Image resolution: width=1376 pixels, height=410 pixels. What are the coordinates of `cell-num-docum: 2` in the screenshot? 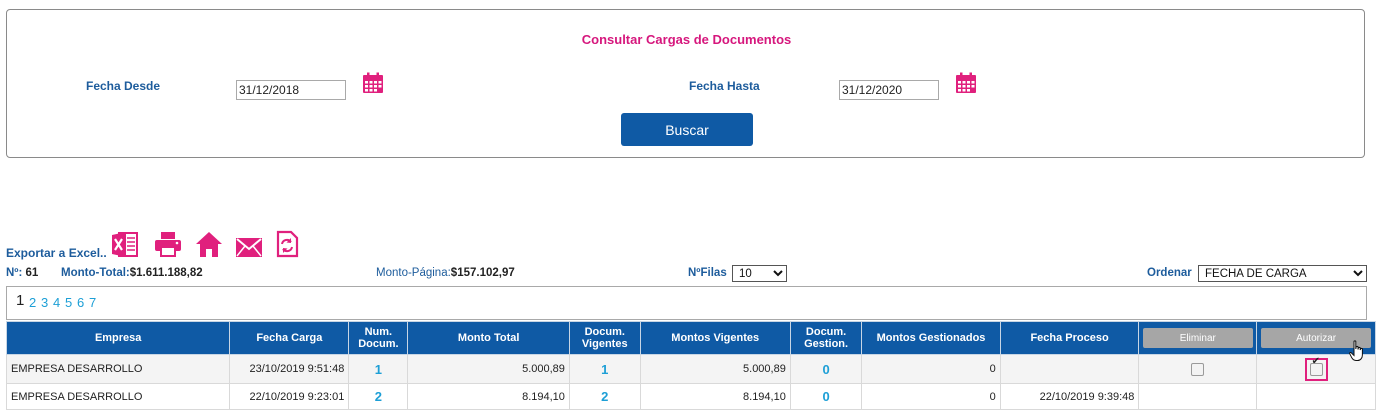 It's located at (378, 396).